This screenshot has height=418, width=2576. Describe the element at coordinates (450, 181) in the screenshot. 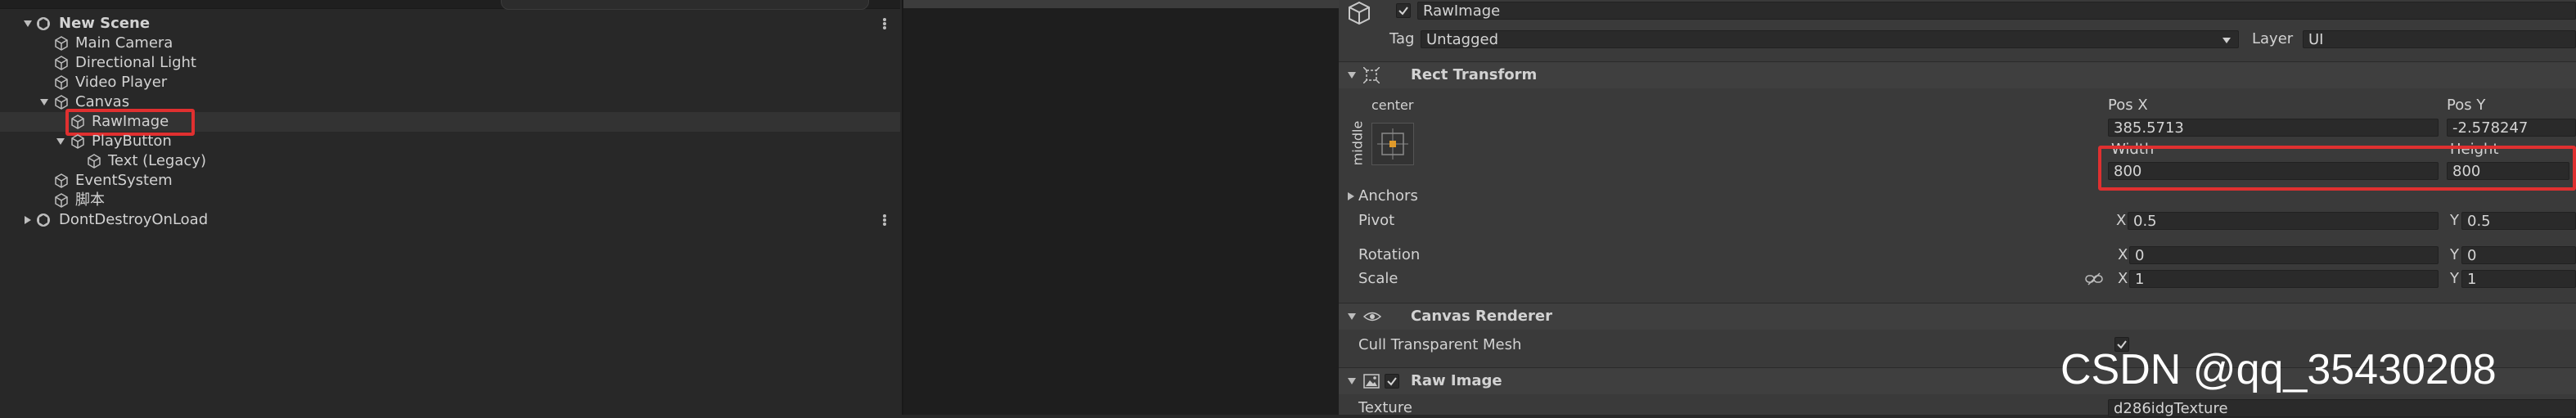

I see `hierarchy-item-eventsystem: EventSystem` at that location.